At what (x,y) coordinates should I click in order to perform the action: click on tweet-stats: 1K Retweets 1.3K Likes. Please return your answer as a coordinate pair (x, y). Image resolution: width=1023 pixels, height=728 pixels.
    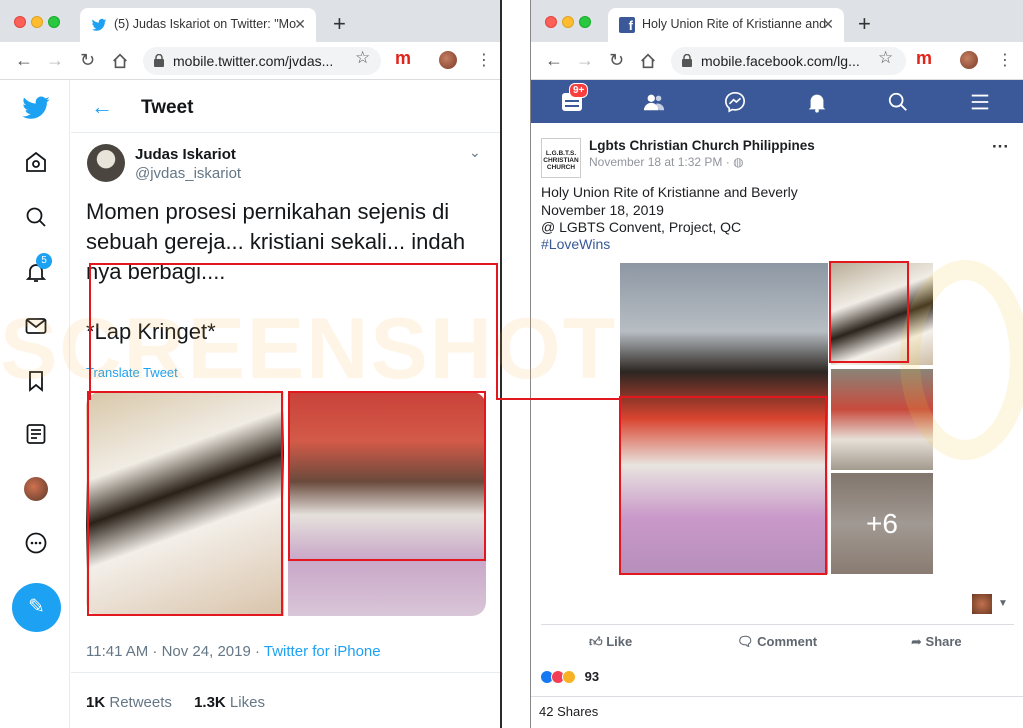
    Looking at the image, I should click on (285, 700).